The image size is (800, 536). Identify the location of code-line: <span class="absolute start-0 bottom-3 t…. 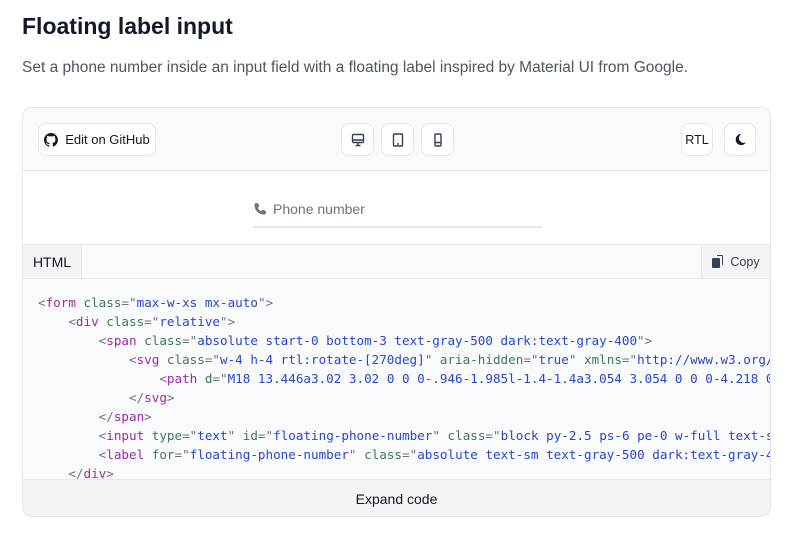
(404, 340).